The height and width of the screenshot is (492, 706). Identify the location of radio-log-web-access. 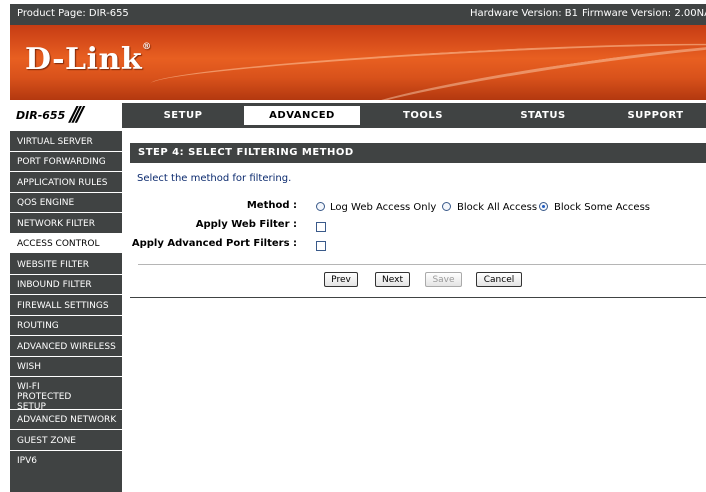
(320, 206).